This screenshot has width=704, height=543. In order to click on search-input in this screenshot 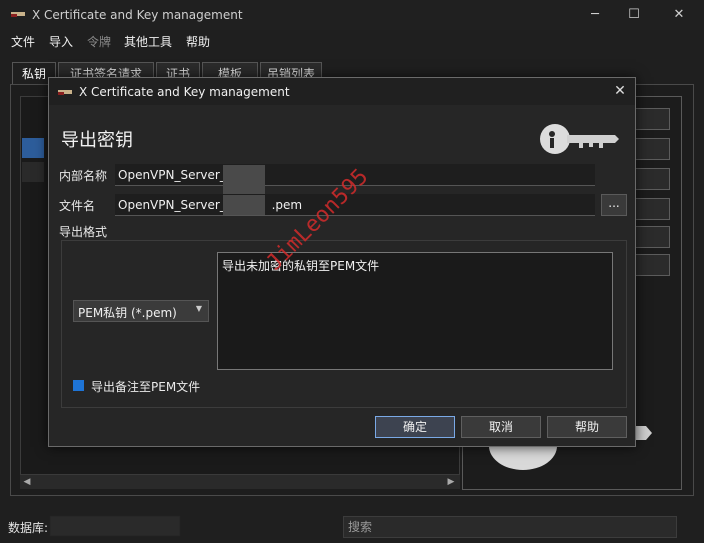, I will do `click(510, 527)`.